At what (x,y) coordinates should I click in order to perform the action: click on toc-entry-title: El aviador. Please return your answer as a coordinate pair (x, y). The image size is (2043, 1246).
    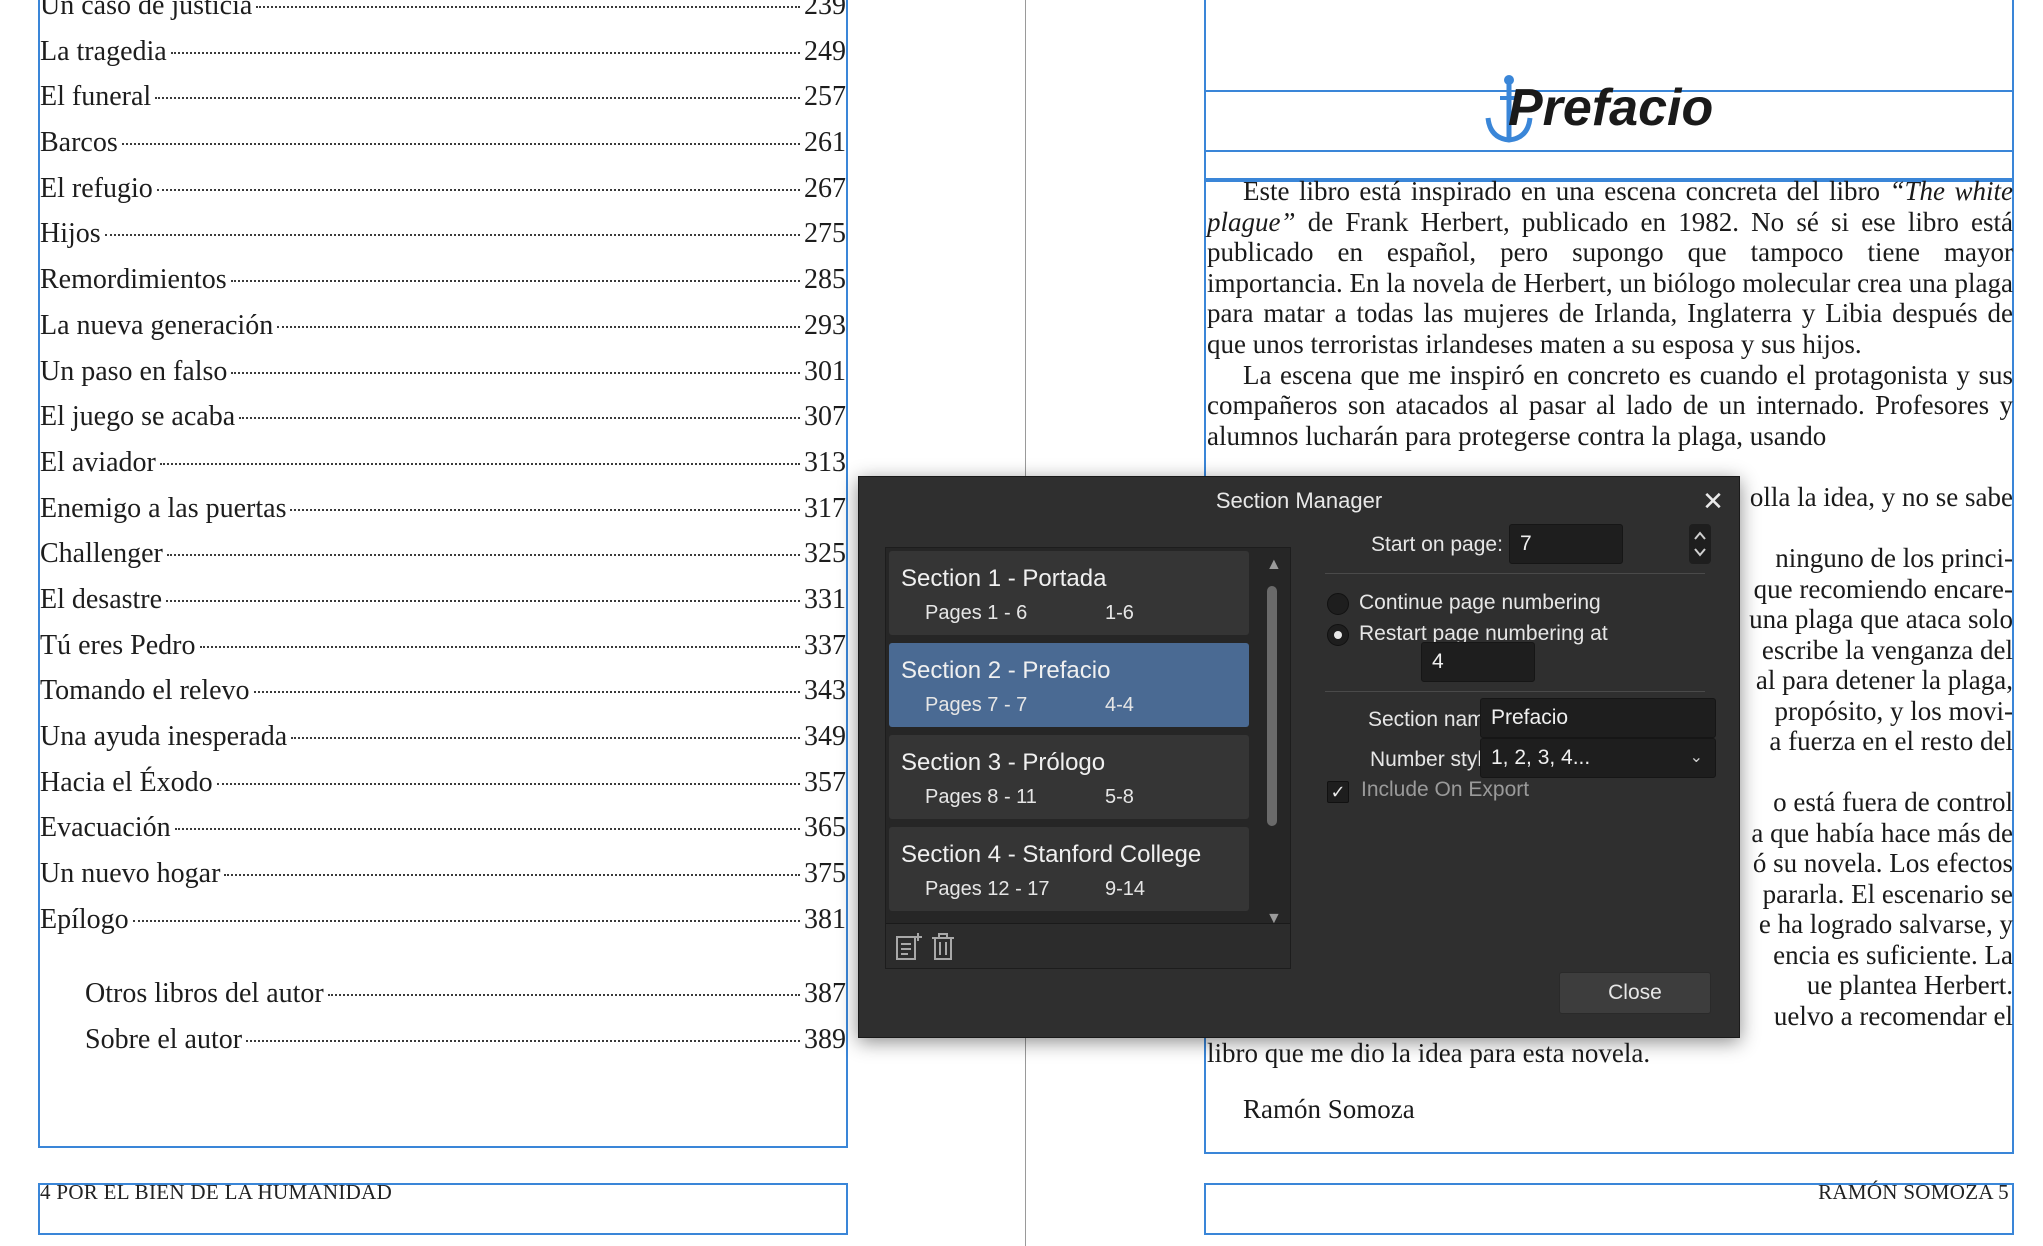
    Looking at the image, I should click on (98, 462).